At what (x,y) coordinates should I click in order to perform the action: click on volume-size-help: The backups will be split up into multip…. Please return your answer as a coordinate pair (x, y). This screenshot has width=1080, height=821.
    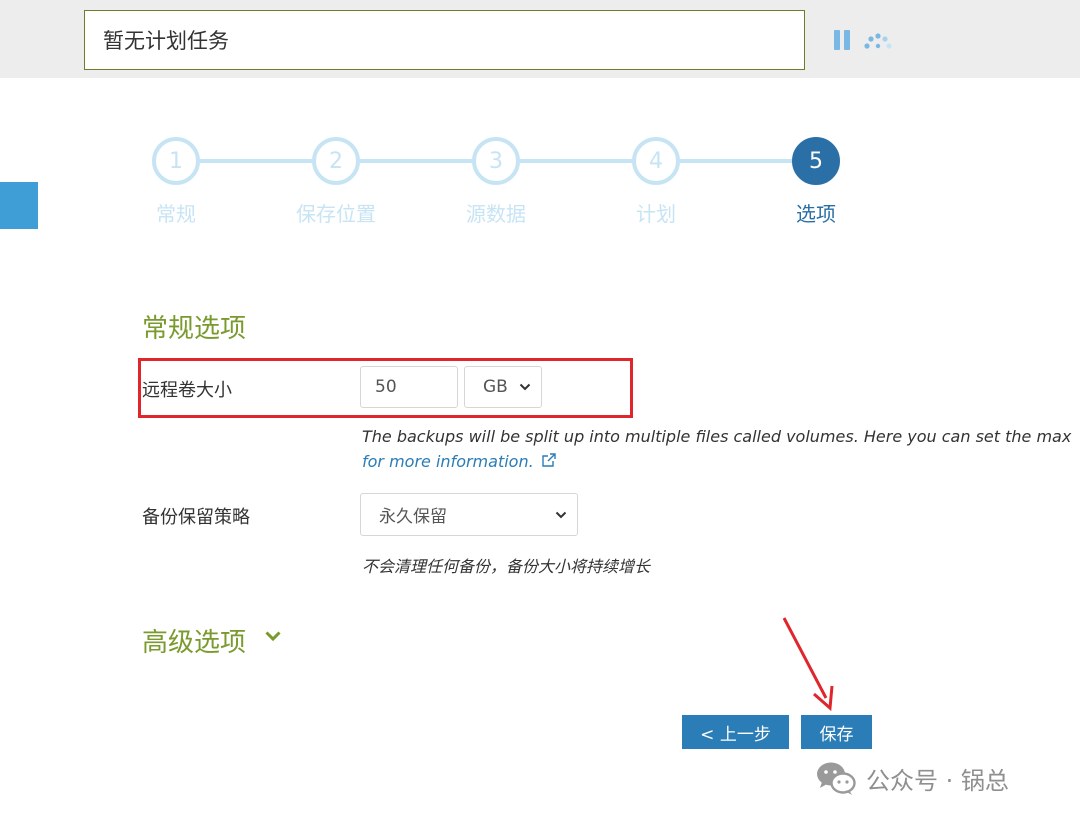
    Looking at the image, I should click on (716, 436).